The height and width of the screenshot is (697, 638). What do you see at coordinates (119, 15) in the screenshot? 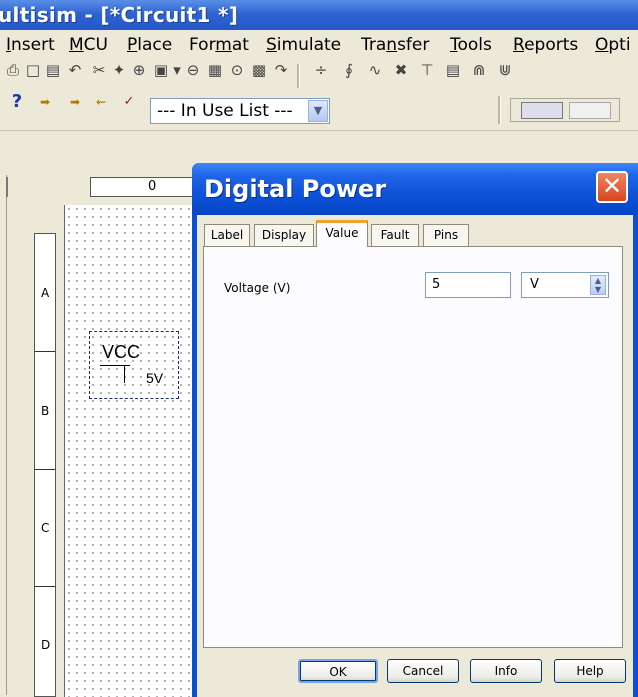
I see `window-title: ultisim - [*Circuit1 *]` at bounding box center [119, 15].